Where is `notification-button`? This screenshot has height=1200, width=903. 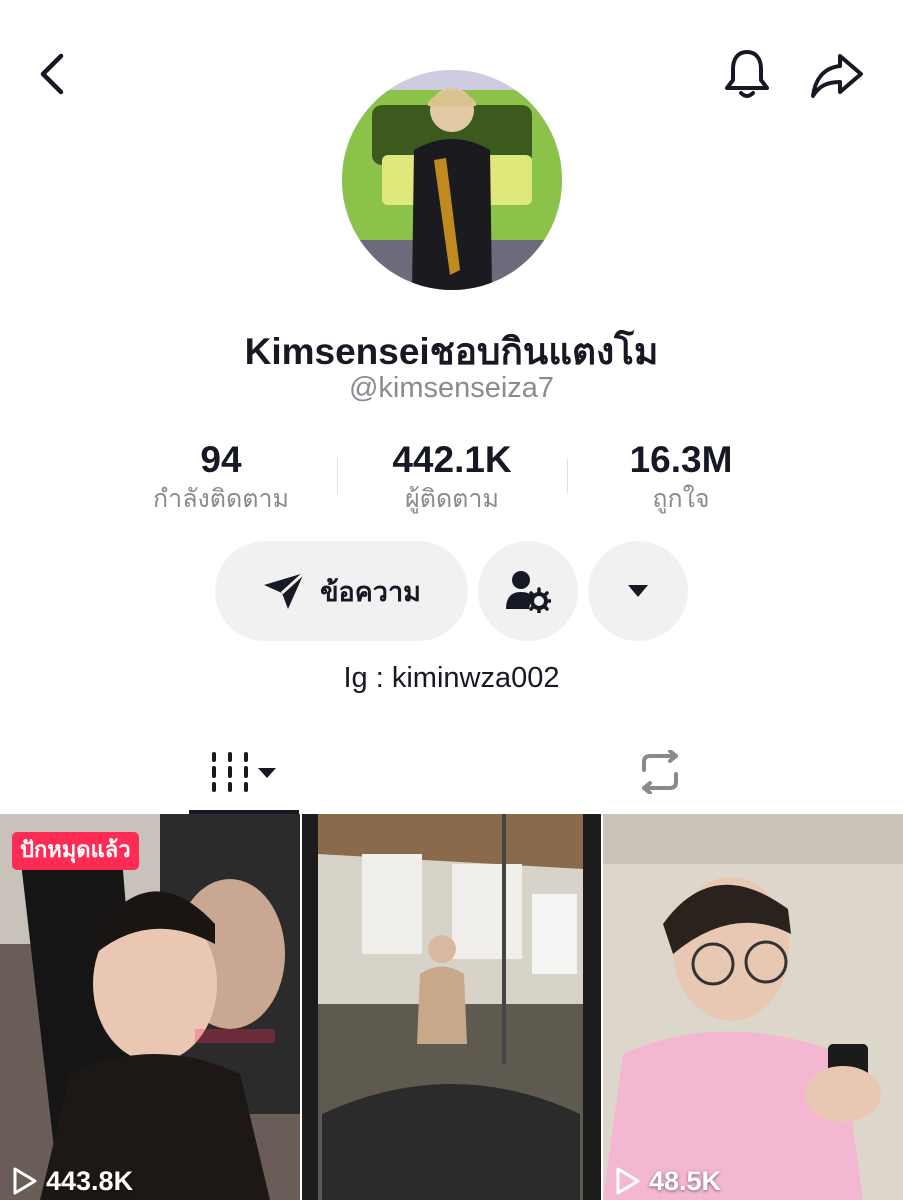
notification-button is located at coordinates (747, 74).